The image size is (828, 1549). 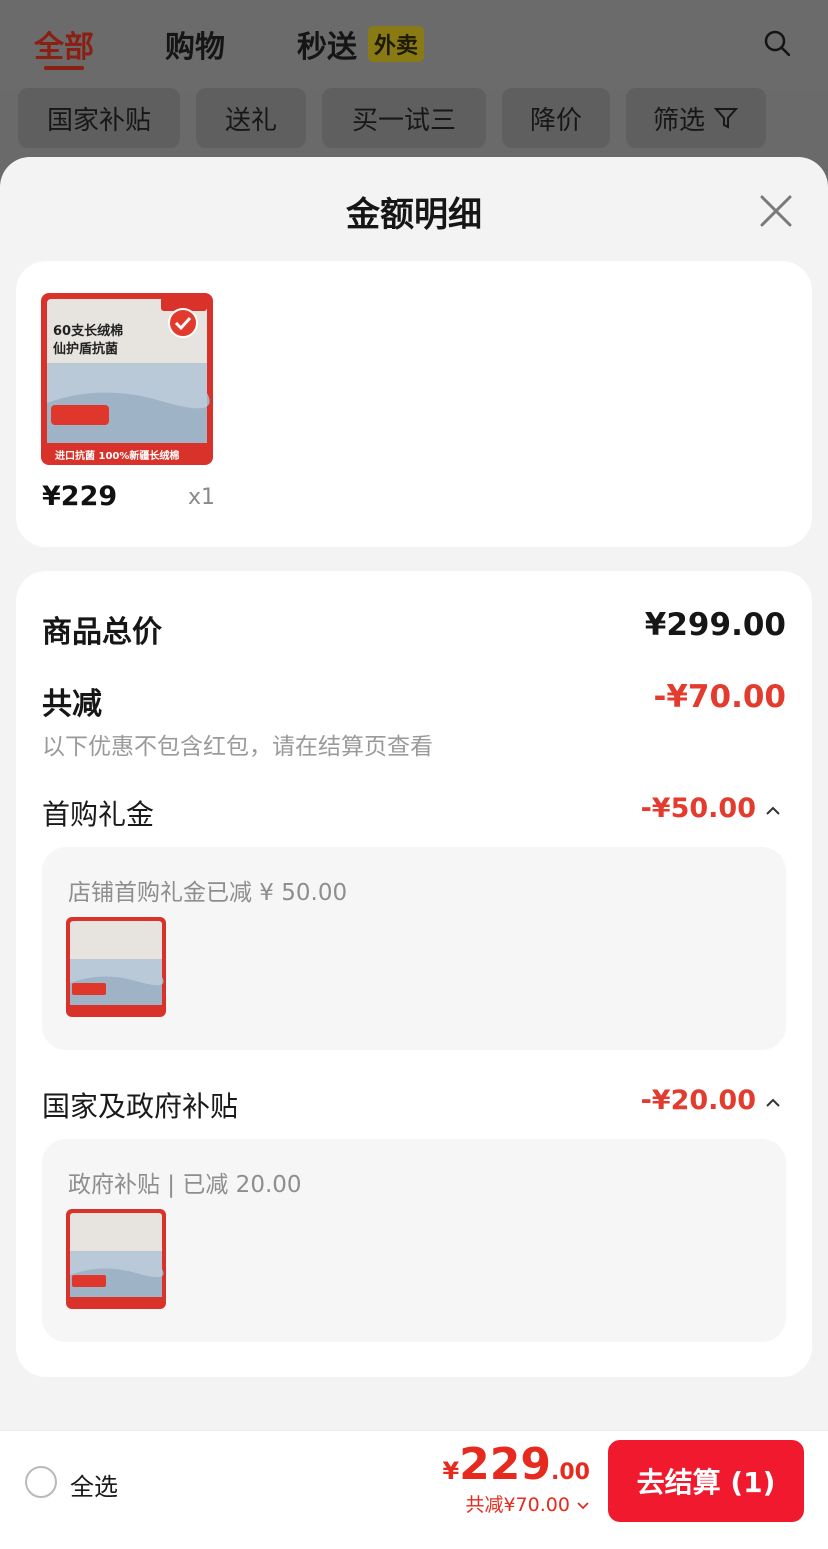 I want to click on tab-express: 秒送, so click(x=327, y=44).